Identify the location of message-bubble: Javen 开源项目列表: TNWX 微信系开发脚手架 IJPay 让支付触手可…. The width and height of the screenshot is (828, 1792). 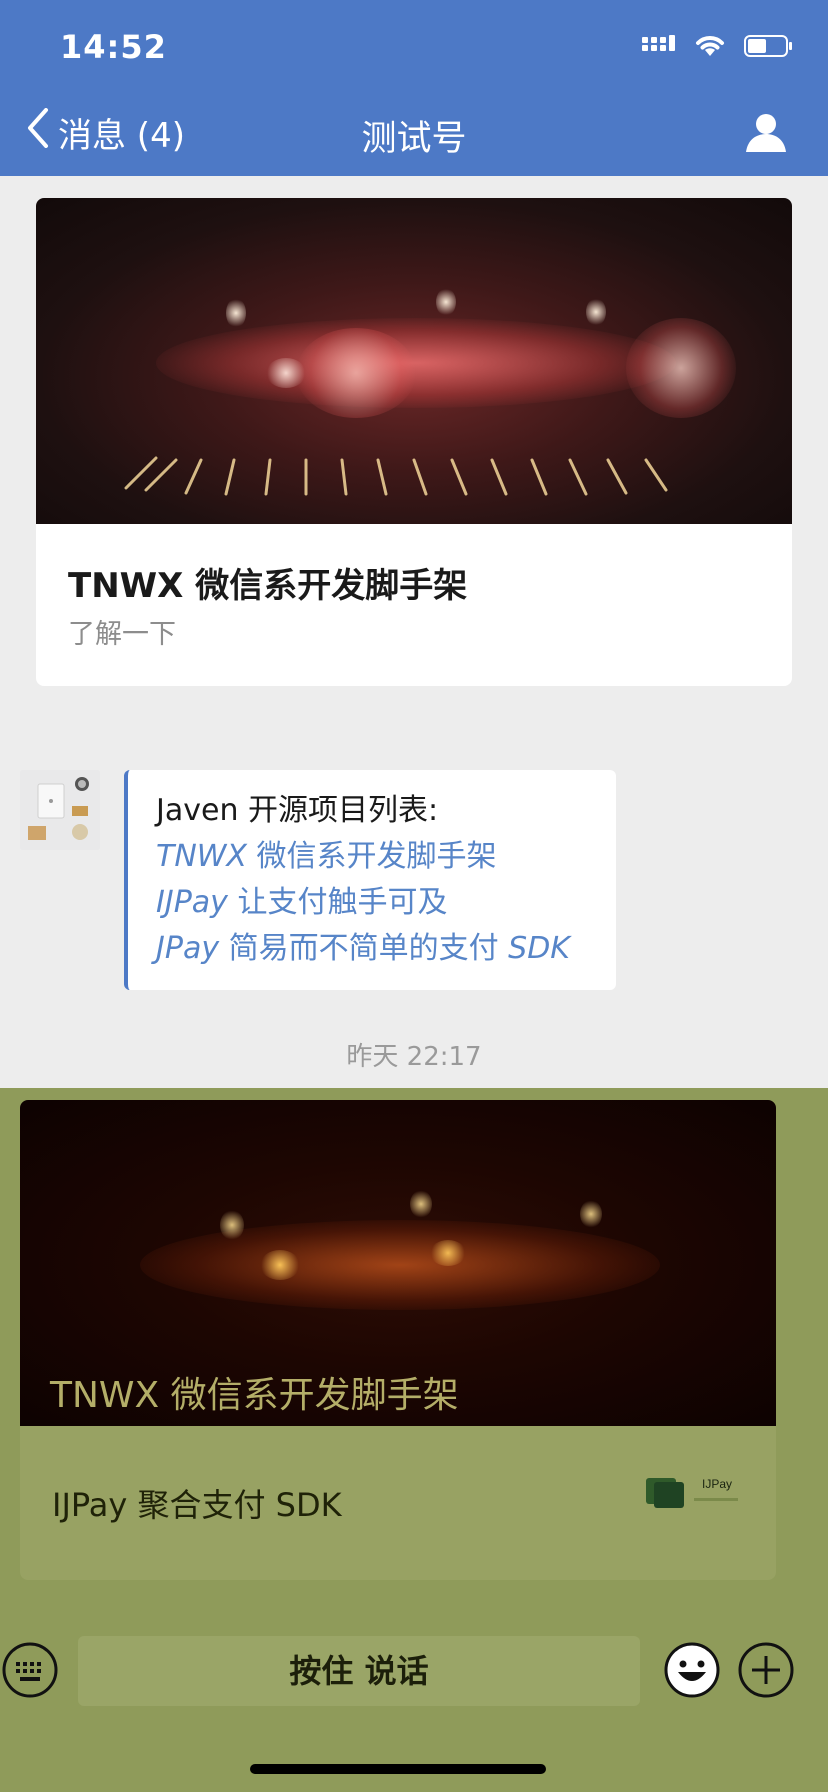
(370, 880).